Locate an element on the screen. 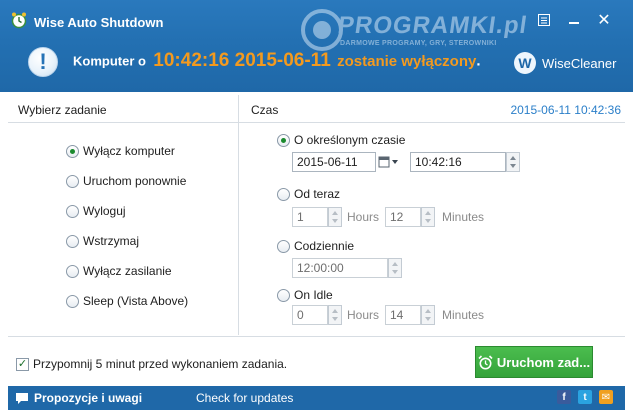 Image resolution: width=633 pixels, height=420 pixels. task-label: Wyłącz komputer is located at coordinates (129, 151).